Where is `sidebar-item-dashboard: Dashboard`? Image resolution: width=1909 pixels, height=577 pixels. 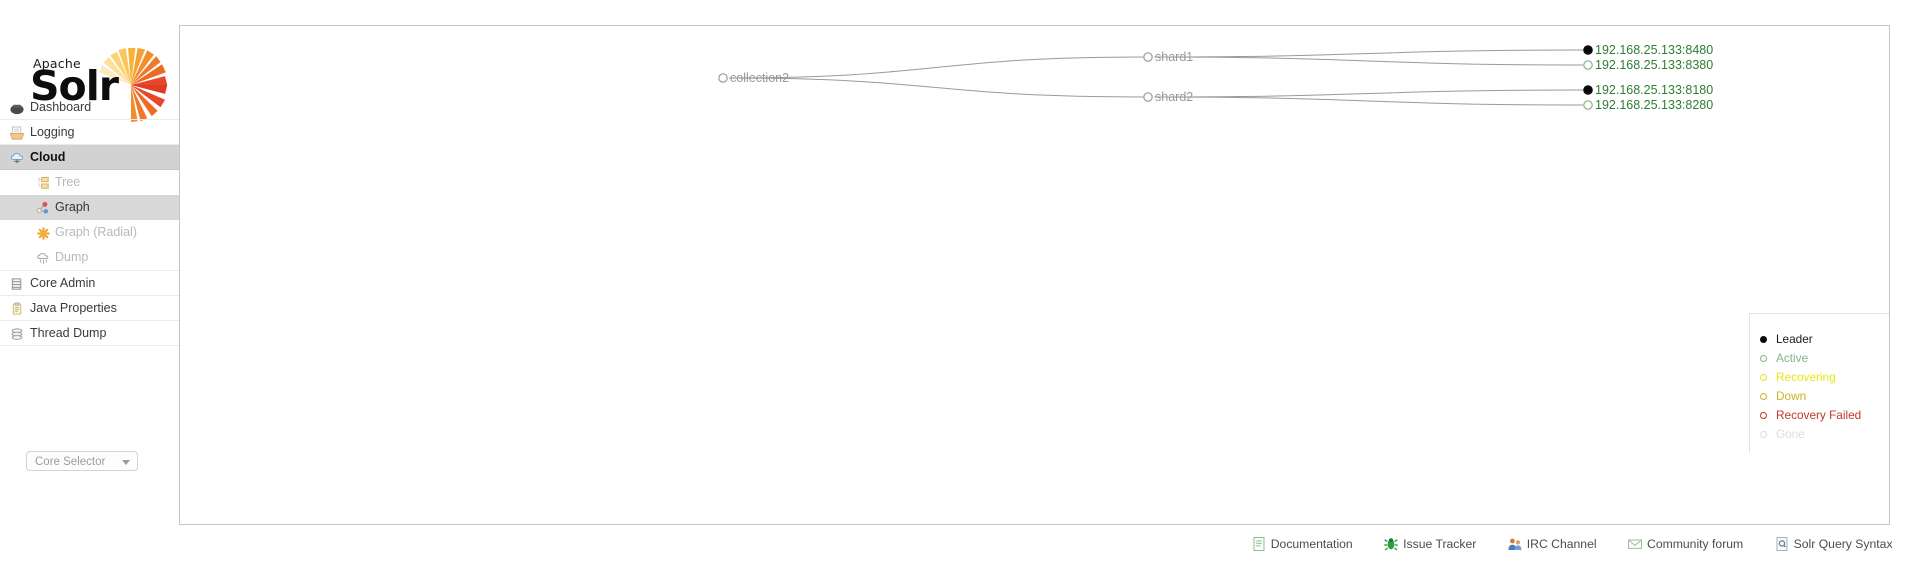 sidebar-item-dashboard: Dashboard is located at coordinates (89, 107).